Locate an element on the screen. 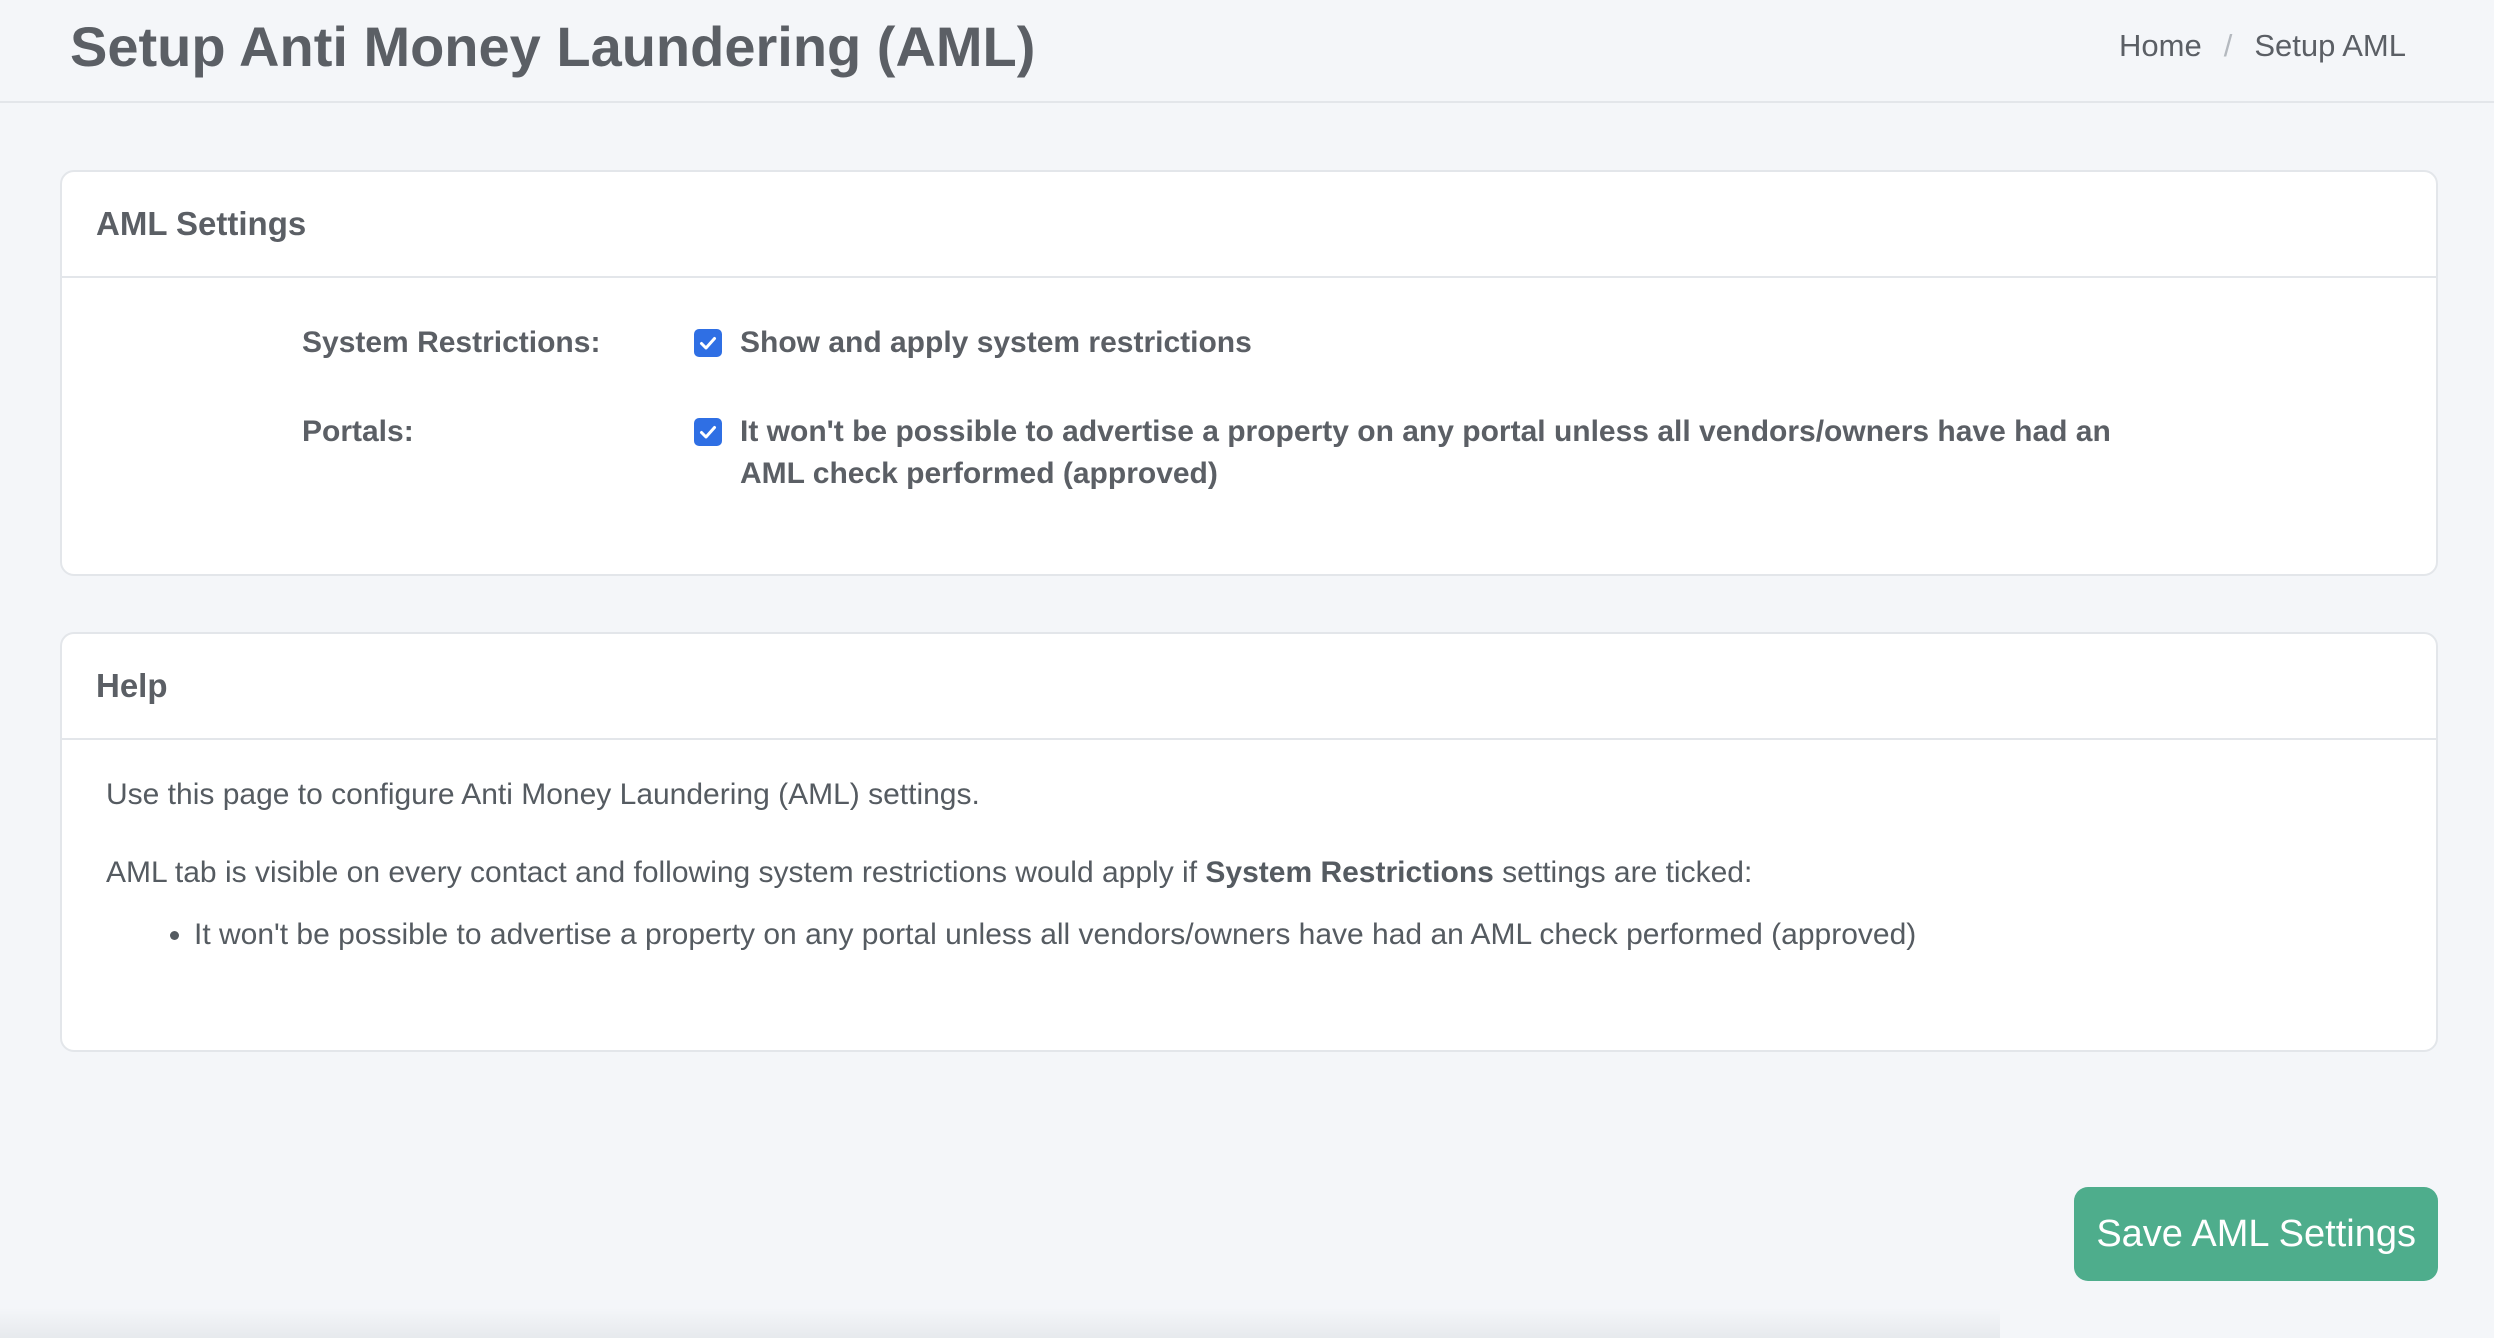 This screenshot has width=2494, height=1338. portals-checkbox is located at coordinates (708, 432).